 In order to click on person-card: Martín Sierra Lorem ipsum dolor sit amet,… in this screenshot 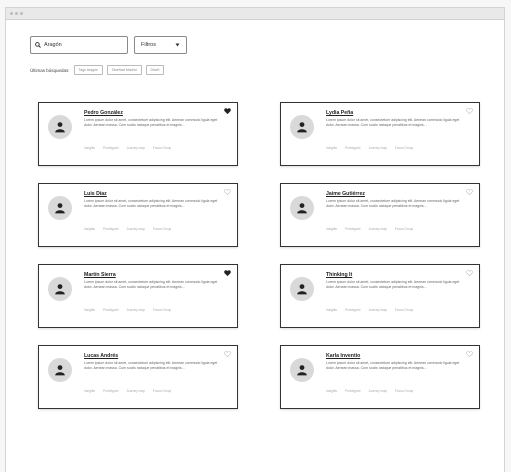, I will do `click(138, 296)`.